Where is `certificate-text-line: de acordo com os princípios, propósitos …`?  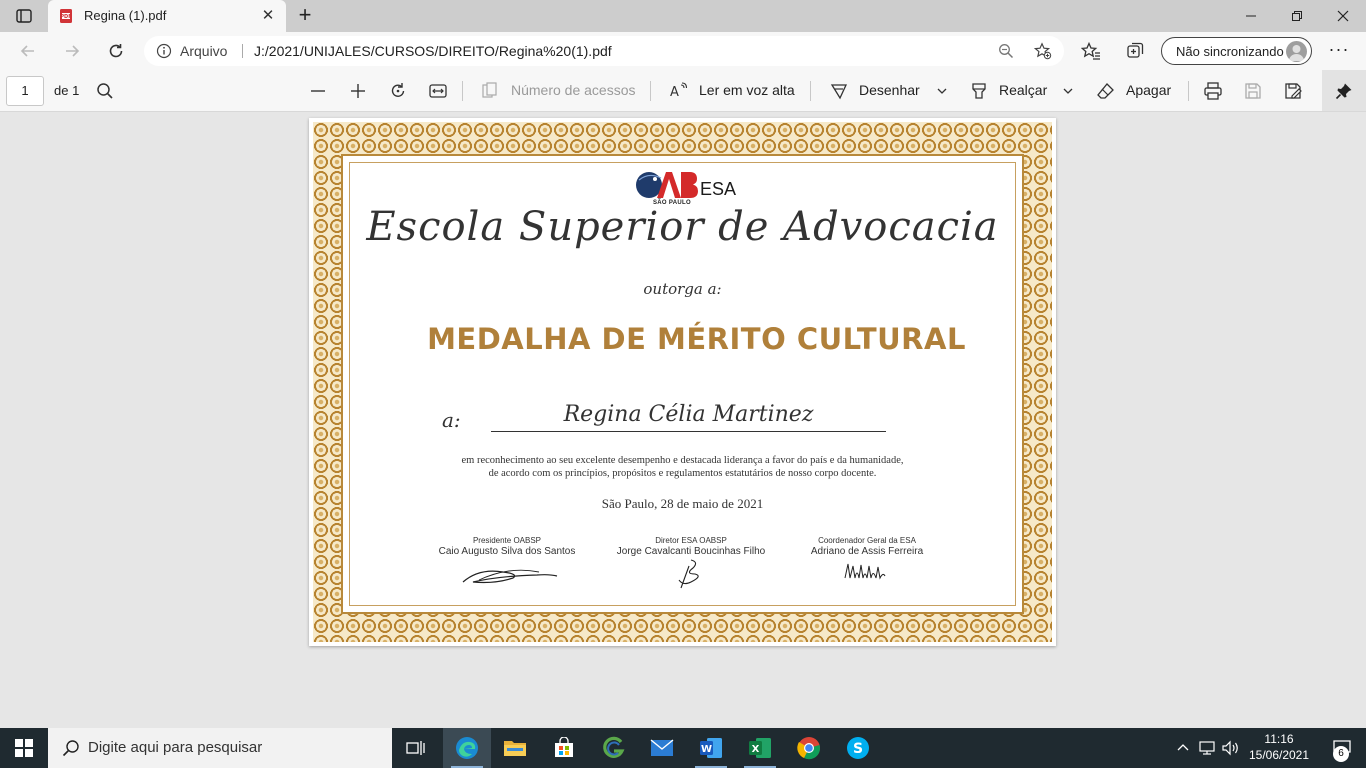 certificate-text-line: de acordo com os princípios, propósitos … is located at coordinates (682, 473).